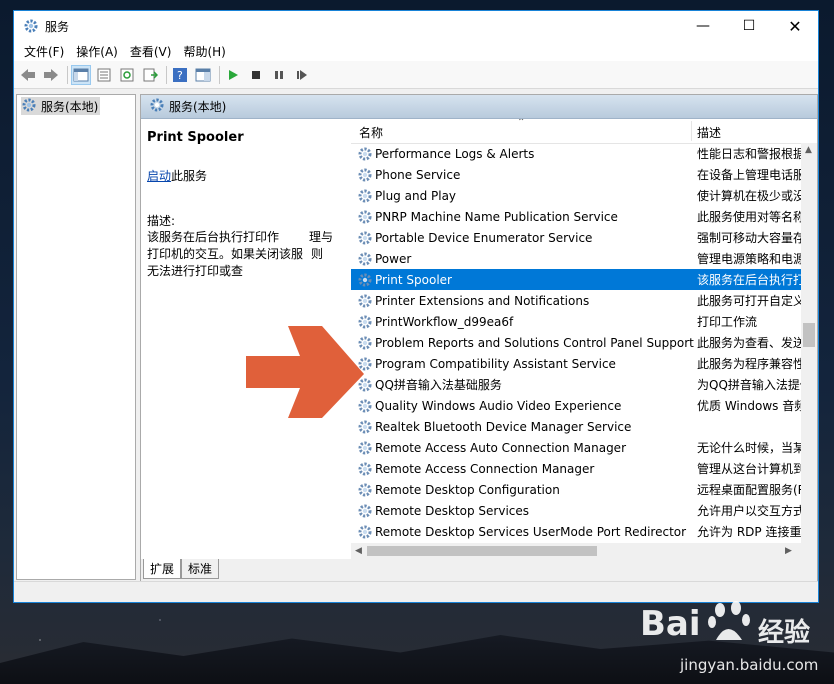  Describe the element at coordinates (795, 26) in the screenshot. I see `close-button: ✕` at that location.